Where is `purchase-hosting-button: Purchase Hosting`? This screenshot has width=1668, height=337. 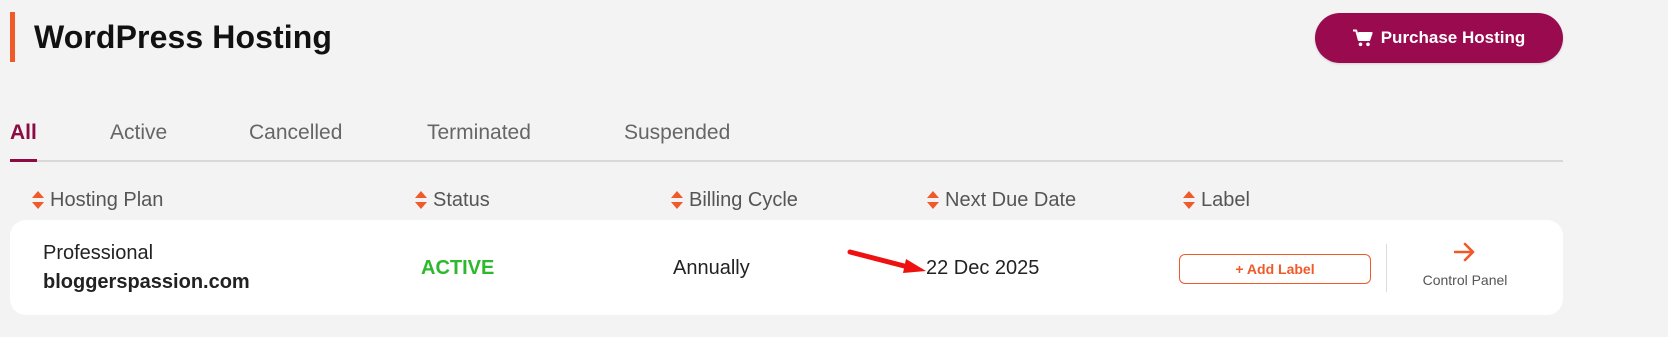
purchase-hosting-button: Purchase Hosting is located at coordinates (1439, 38).